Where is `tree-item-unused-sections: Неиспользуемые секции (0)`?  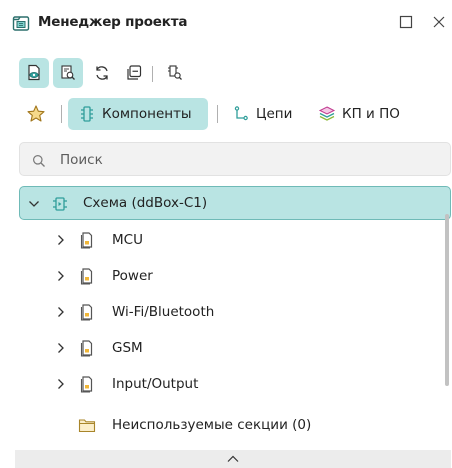
tree-item-unused-sections: Неиспользуемые секции (0) is located at coordinates (235, 425).